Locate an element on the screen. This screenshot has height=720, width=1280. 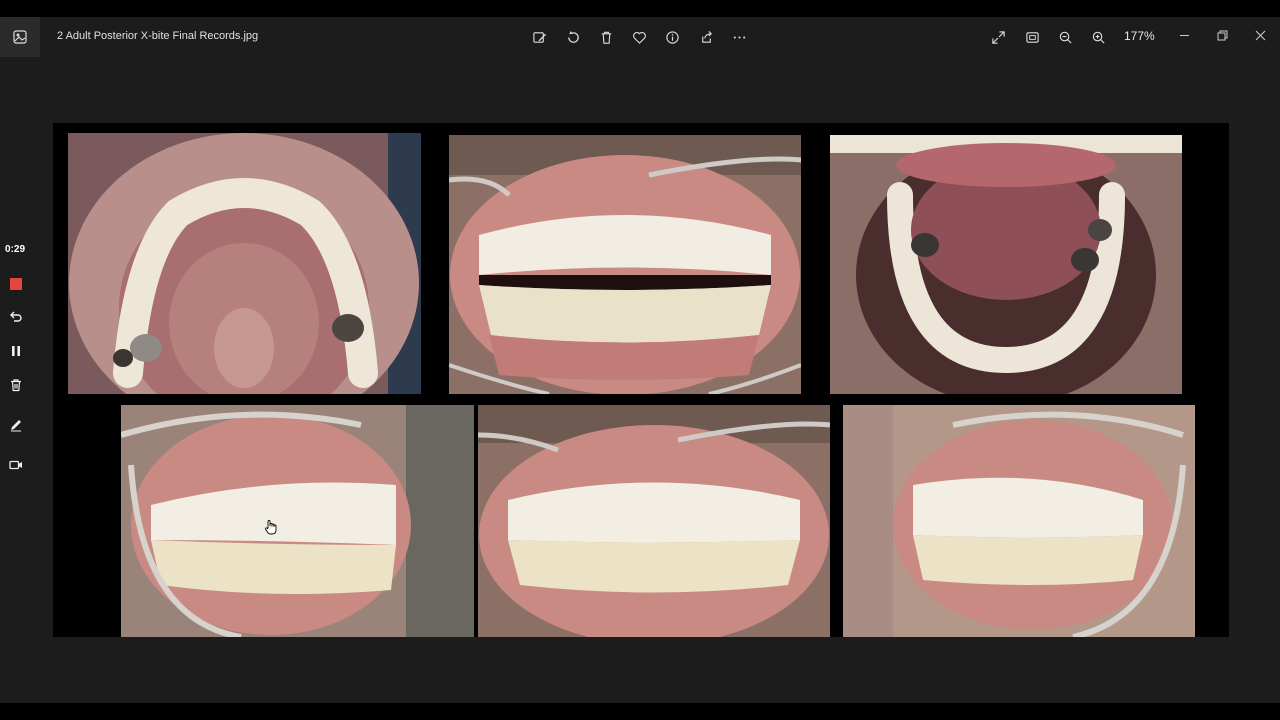
photo-upper-occlusal is located at coordinates (244, 263).